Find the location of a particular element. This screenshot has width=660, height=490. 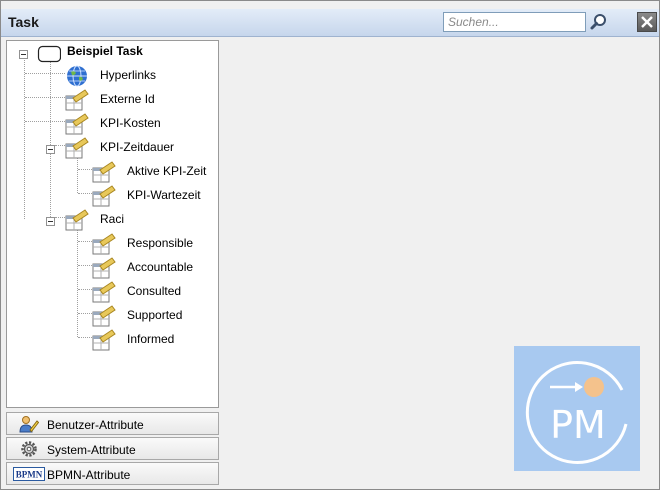

tree-node-kpi-zeitdauer: KPI-Zeitdauer is located at coordinates (140, 148).